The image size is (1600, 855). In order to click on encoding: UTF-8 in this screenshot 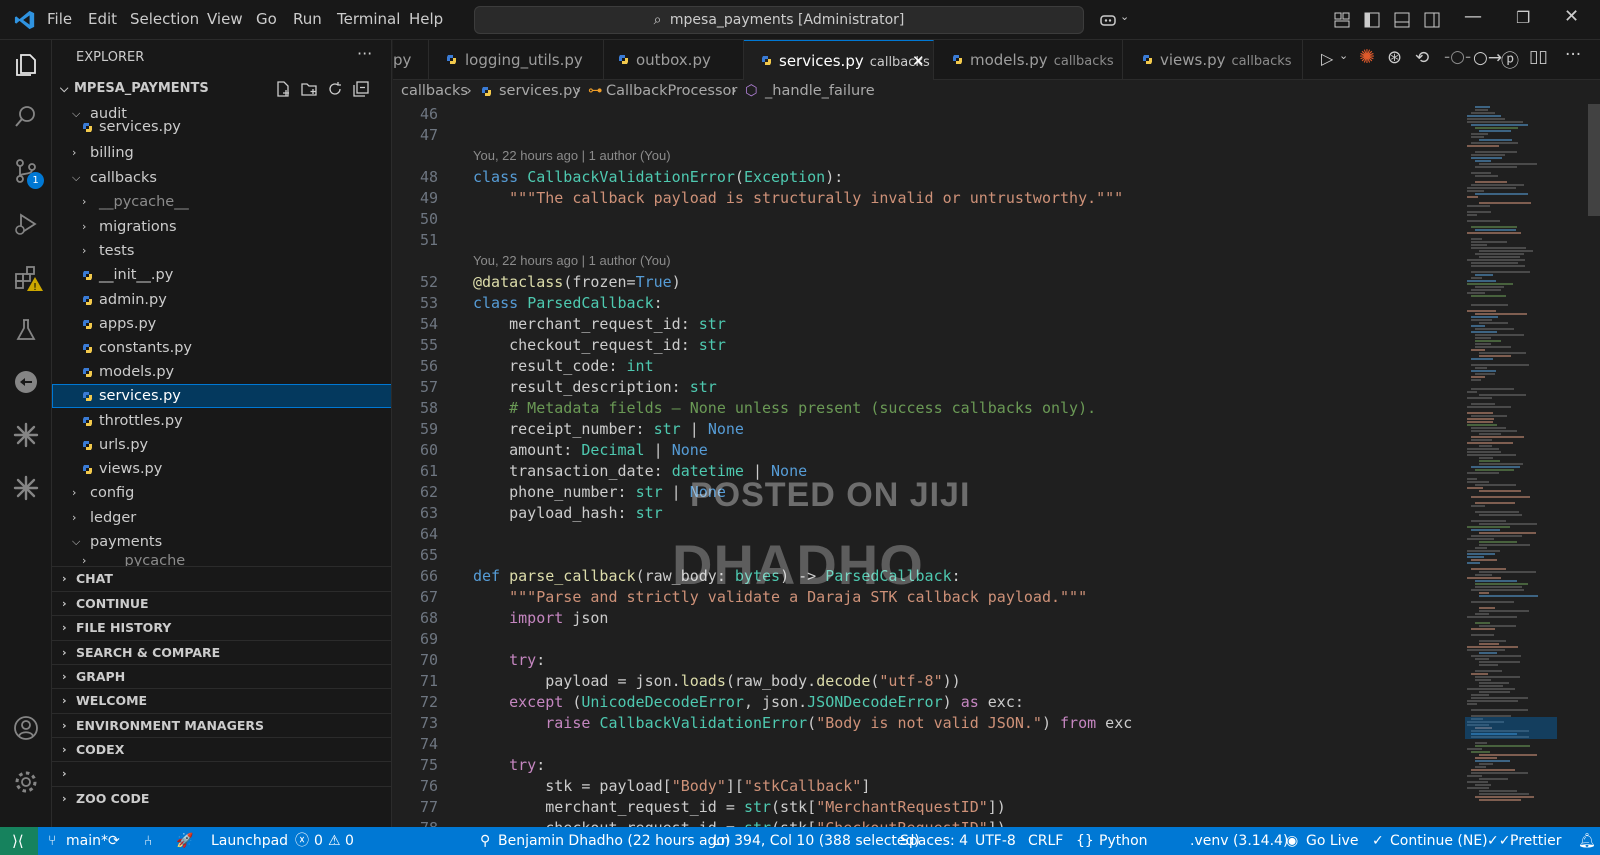, I will do `click(995, 841)`.